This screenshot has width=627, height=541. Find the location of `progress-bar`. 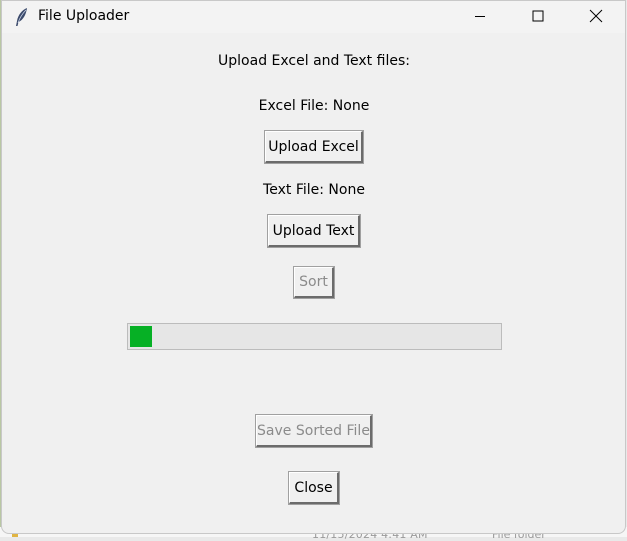

progress-bar is located at coordinates (314, 336).